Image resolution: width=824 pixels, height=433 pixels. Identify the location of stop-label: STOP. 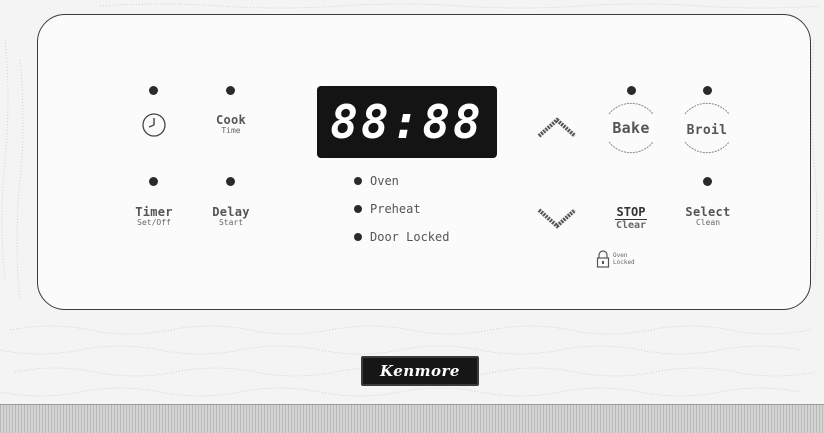
(631, 212).